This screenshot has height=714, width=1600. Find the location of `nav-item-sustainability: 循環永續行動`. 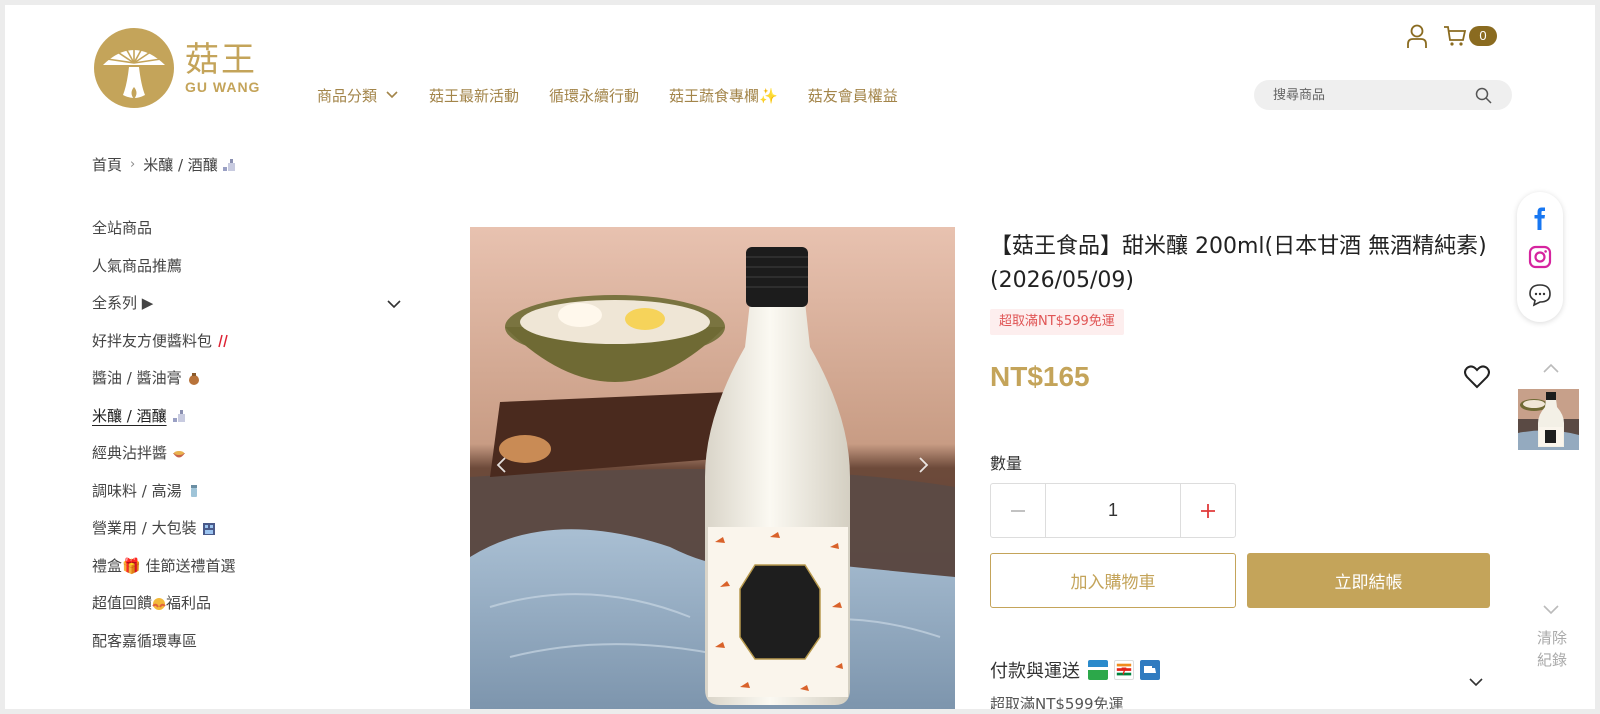

nav-item-sustainability: 循環永續行動 is located at coordinates (594, 95).